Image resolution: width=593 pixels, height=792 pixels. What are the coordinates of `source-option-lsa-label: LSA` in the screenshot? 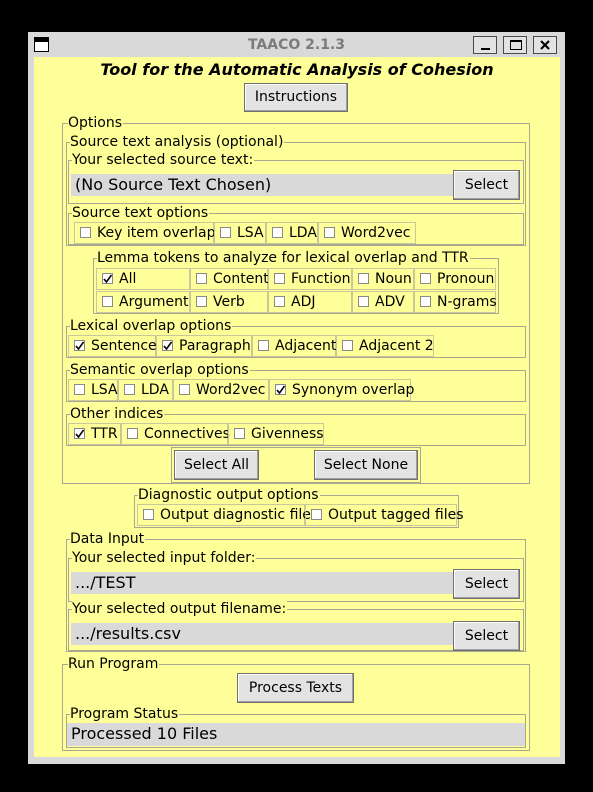 It's located at (250, 233).